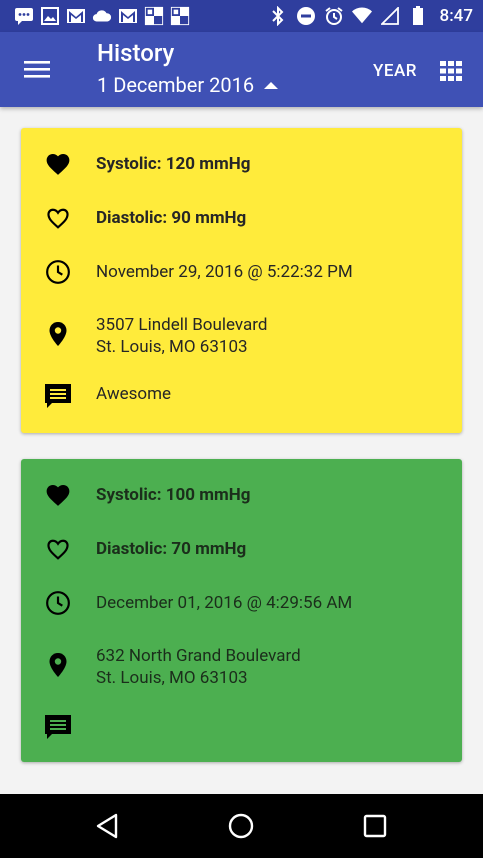 The width and height of the screenshot is (483, 858). Describe the element at coordinates (278, 16) in the screenshot. I see `bluetooth-icon` at that location.